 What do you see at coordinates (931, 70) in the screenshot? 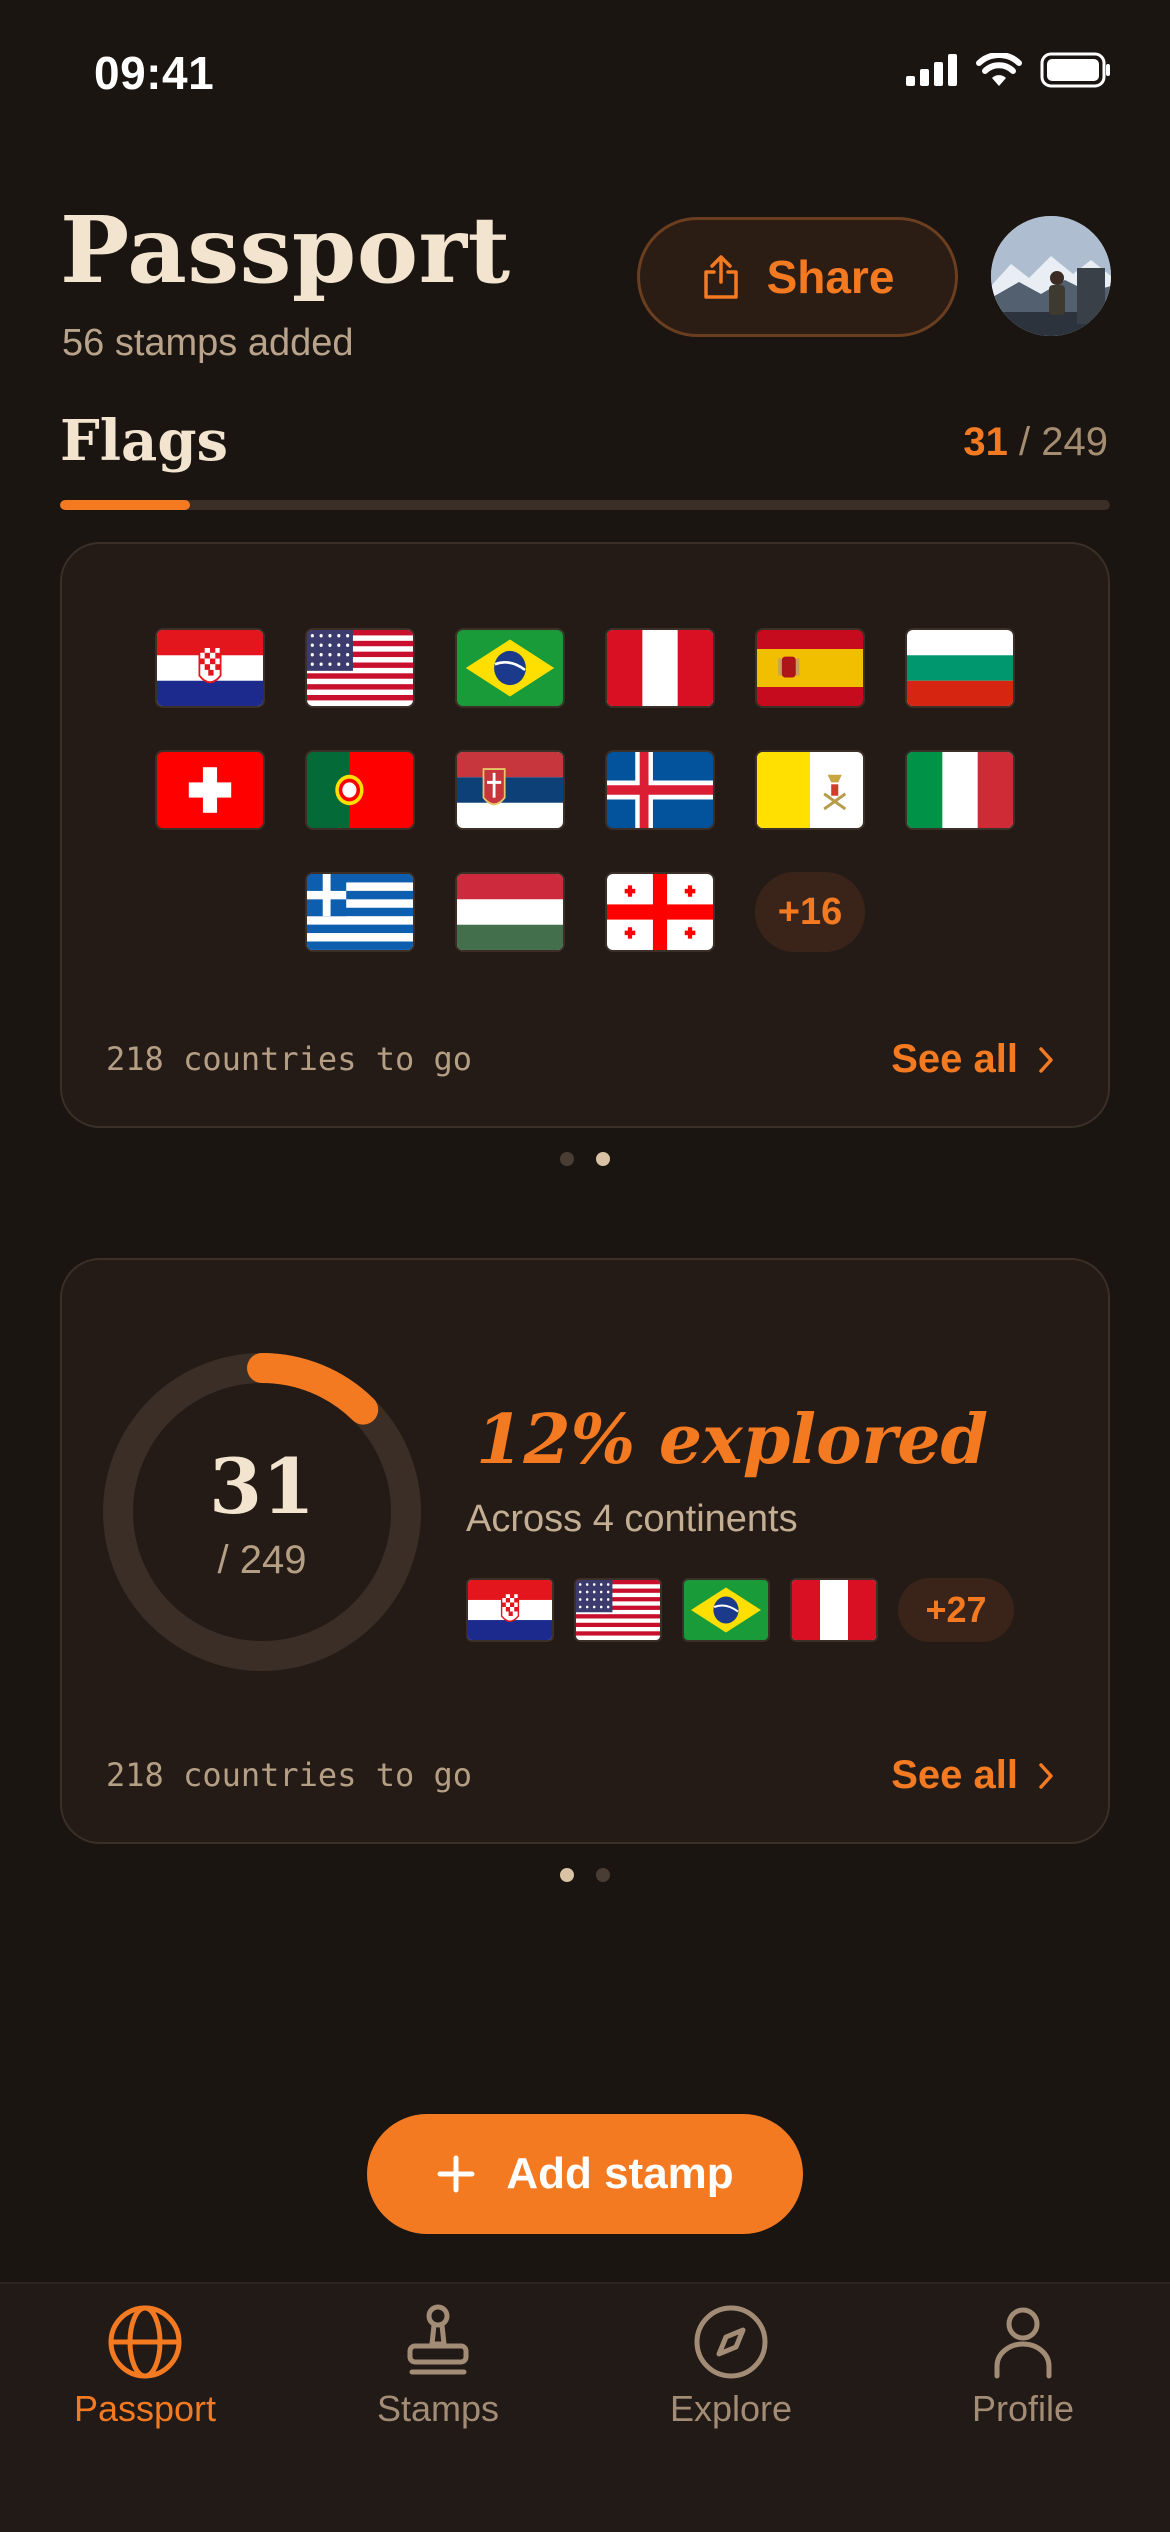
I see `cellular-signal-icon` at bounding box center [931, 70].